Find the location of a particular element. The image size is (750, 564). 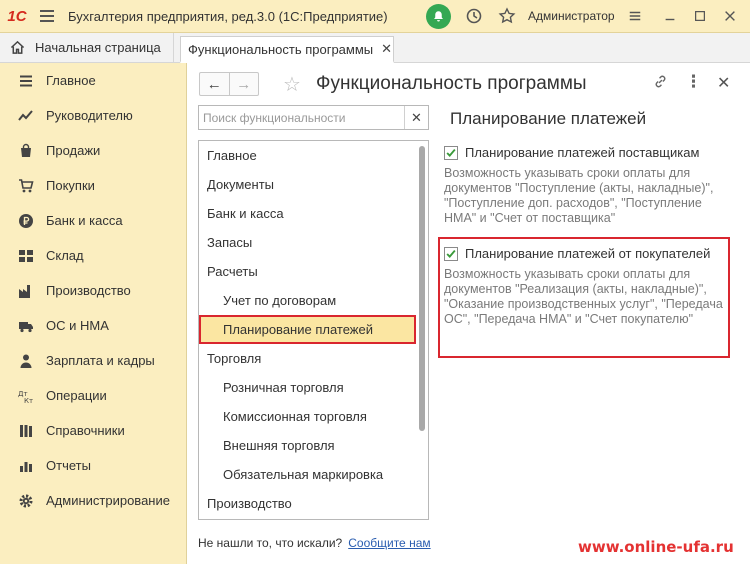

search-input is located at coordinates (301, 117).